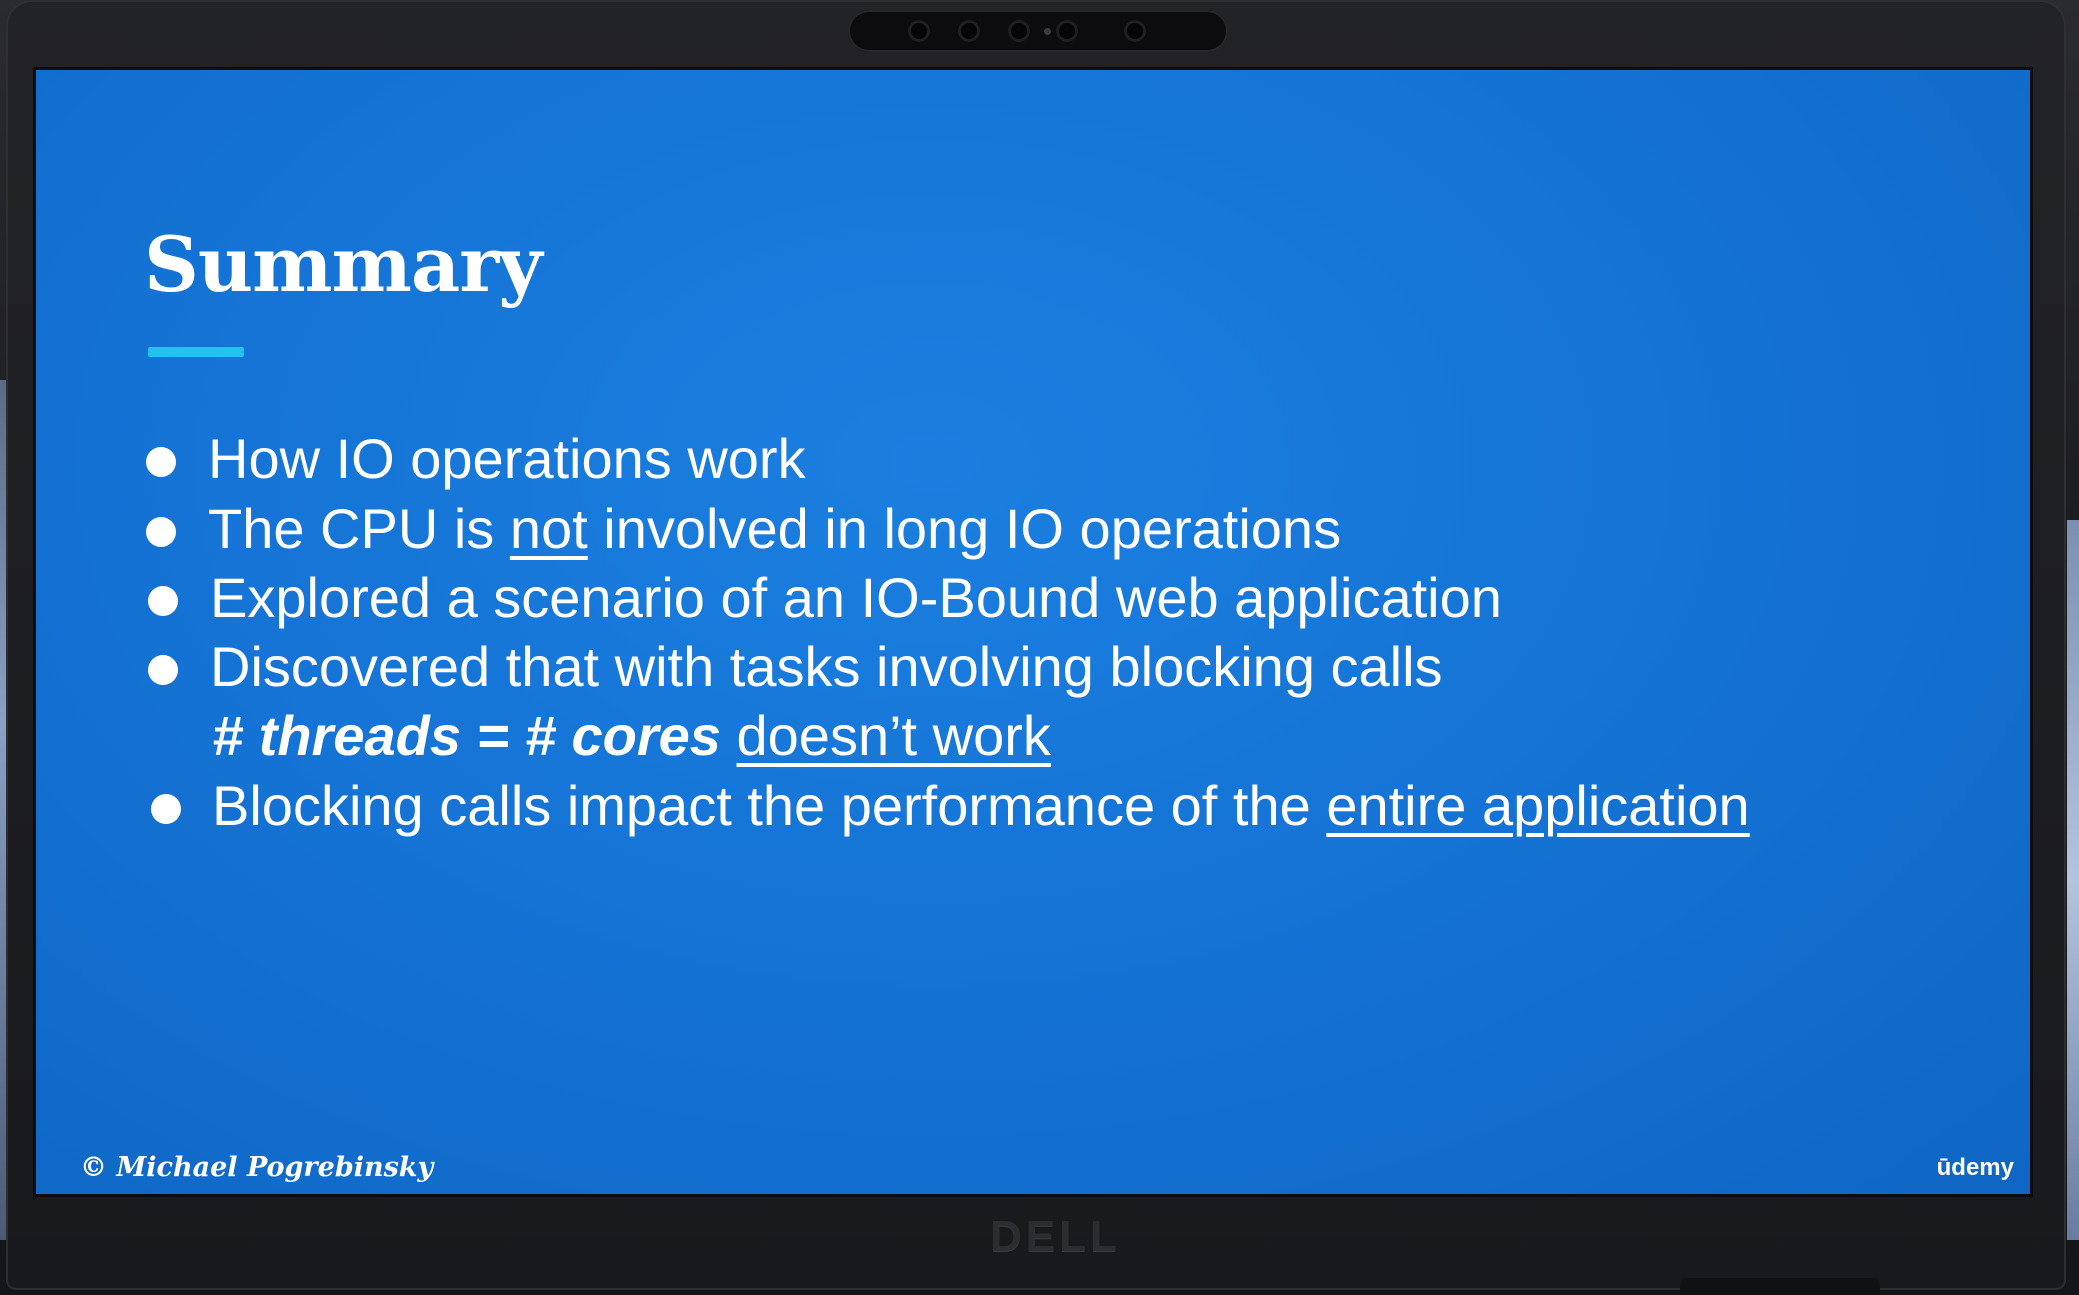  Describe the element at coordinates (1047, 31) in the screenshot. I see `camera-led-icon` at that location.